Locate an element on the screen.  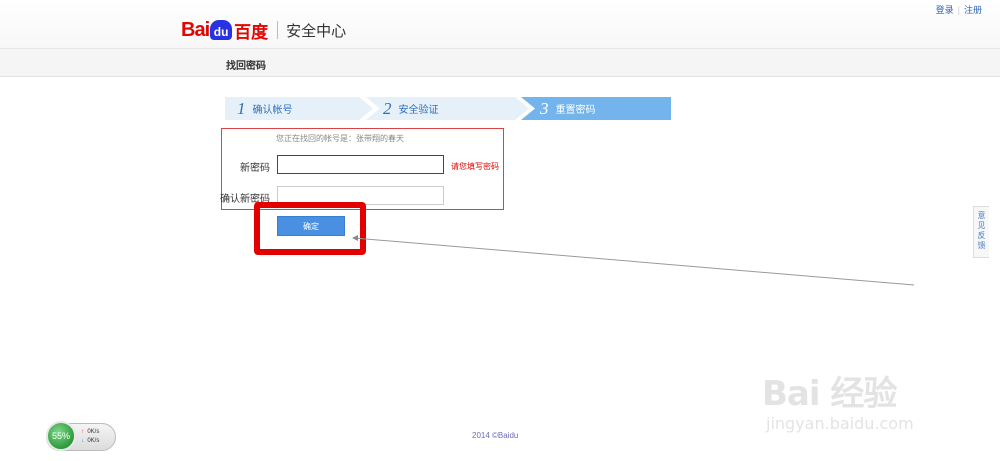
watermark-brand: Bai 经验 is located at coordinates (829, 394).